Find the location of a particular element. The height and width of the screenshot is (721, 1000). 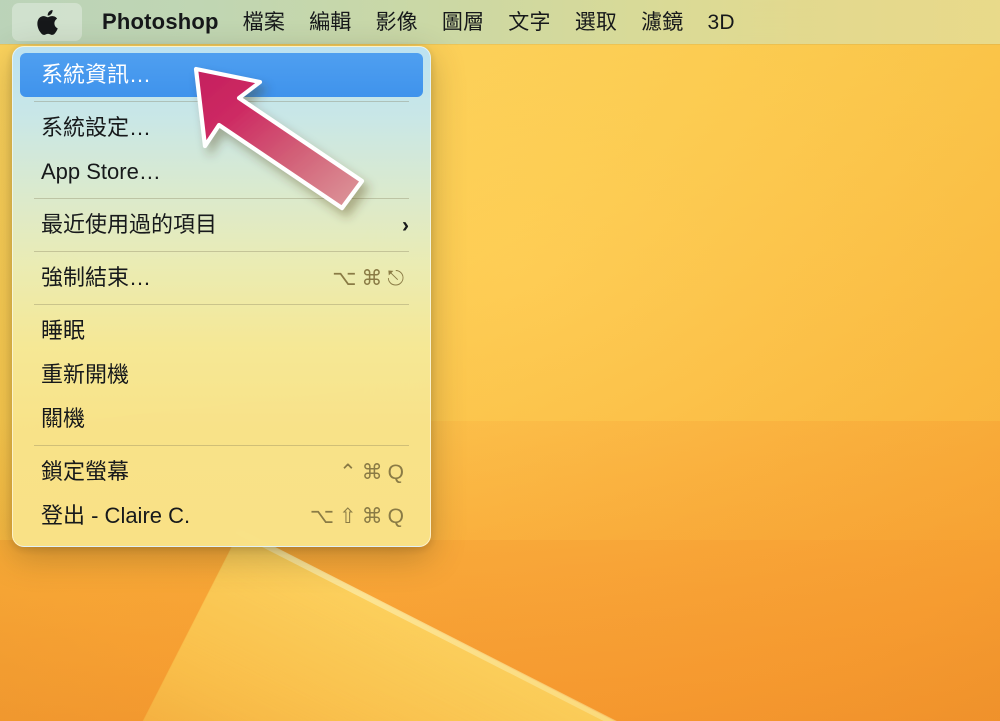

menu-bar: Photoshop 檔案 編輯 影像 圖層 文字 選取 濾鏡 3D is located at coordinates (500, 22).